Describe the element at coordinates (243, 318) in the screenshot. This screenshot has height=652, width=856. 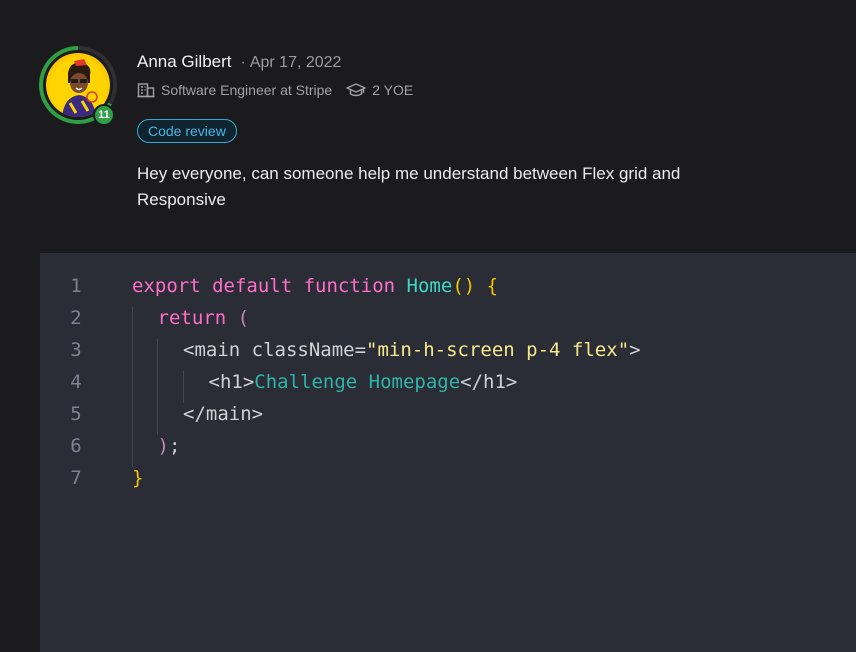
I see `code-token: (` at that location.